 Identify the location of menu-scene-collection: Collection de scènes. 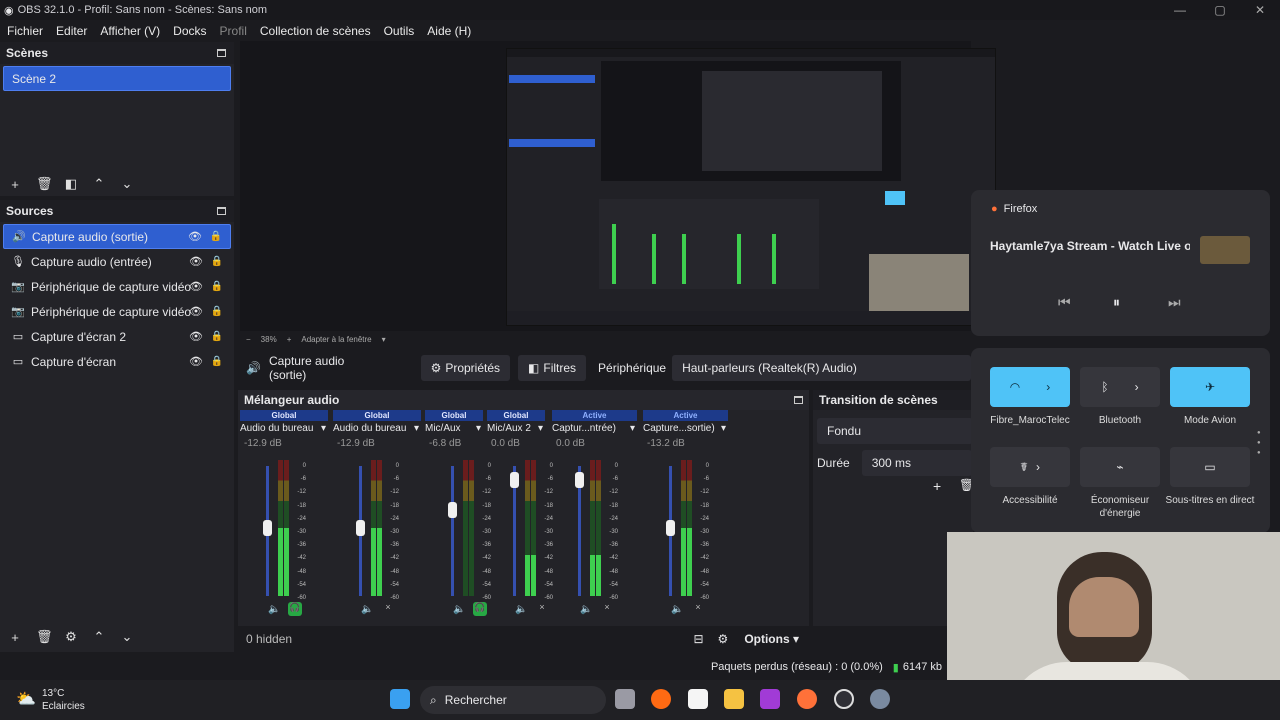
(315, 31).